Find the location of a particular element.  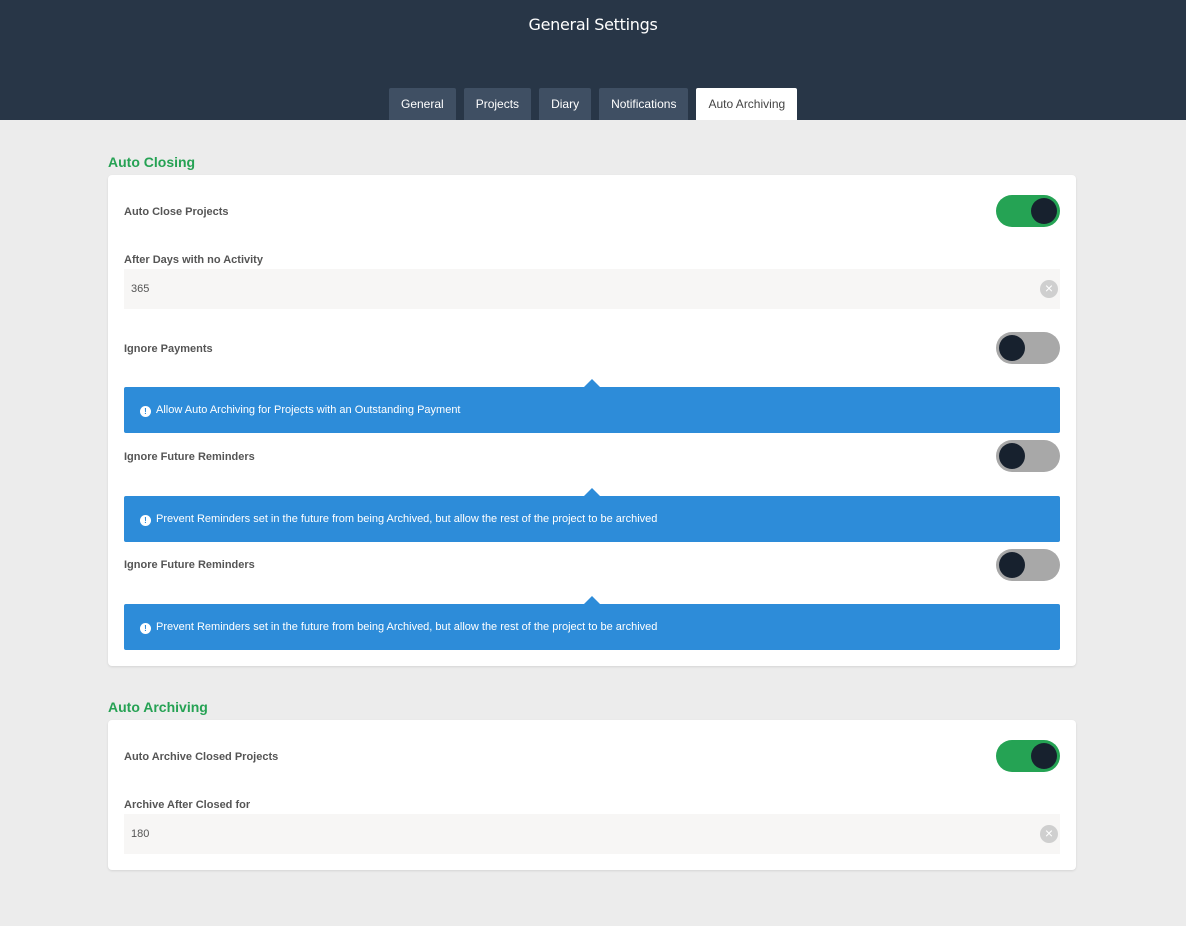

page-title: General Settings is located at coordinates (593, 24).